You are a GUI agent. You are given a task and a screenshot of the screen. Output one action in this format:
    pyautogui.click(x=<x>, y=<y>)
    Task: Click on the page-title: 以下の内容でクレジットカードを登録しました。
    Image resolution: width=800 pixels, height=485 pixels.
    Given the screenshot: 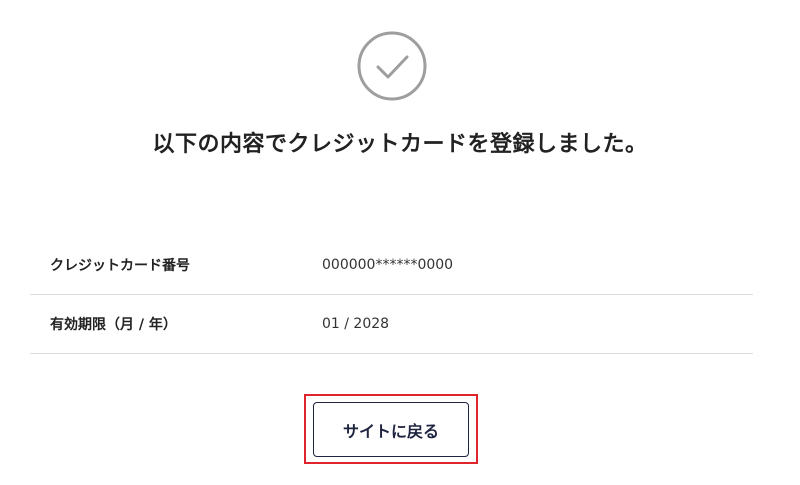 What is the action you would take?
    pyautogui.click(x=400, y=144)
    